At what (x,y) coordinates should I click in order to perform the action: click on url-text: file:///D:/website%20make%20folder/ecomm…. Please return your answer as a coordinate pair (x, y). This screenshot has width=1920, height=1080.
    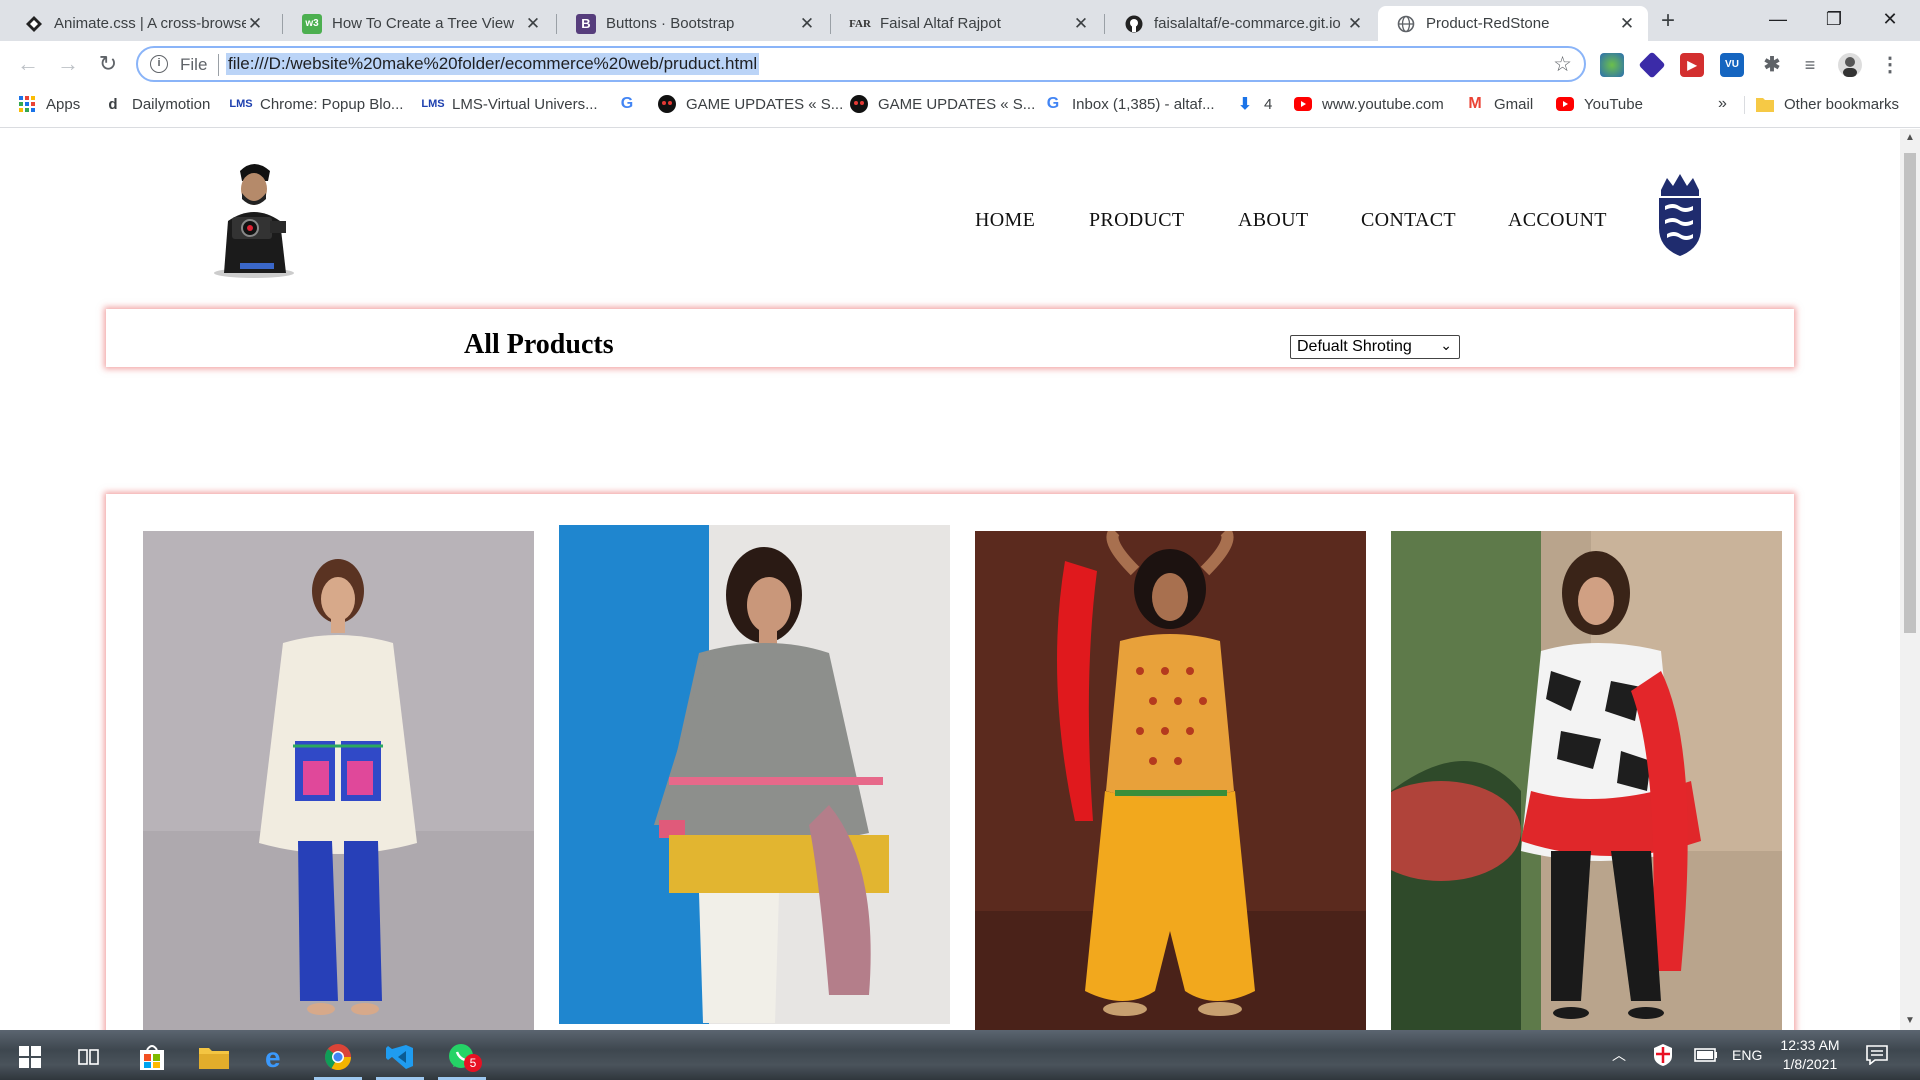
    Looking at the image, I should click on (493, 64).